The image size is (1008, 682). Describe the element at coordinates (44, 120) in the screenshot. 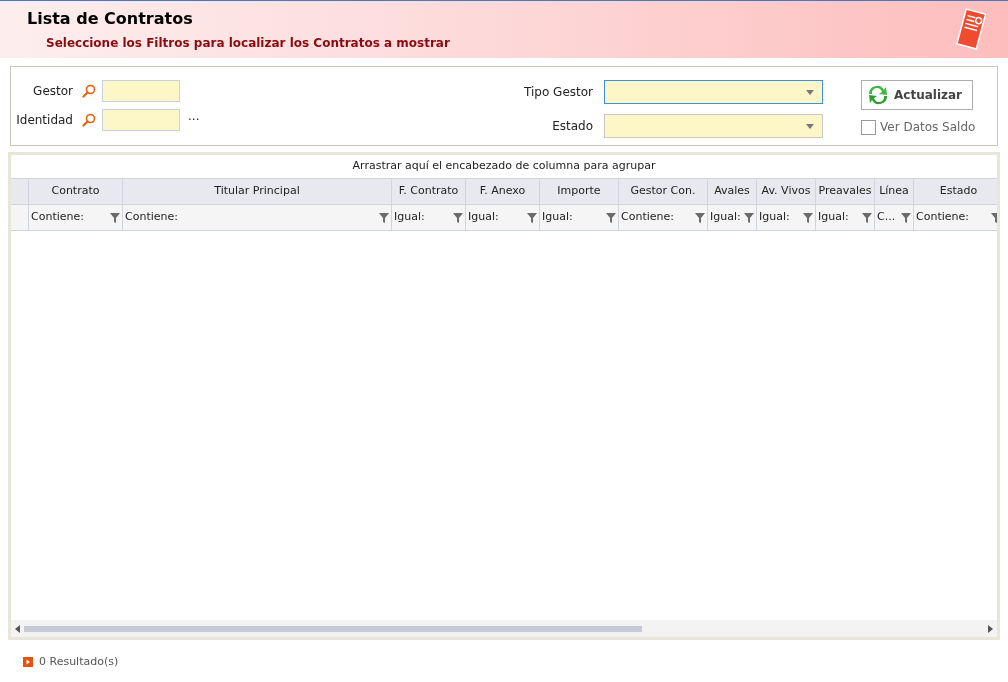

I see `field-label: Identidad` at that location.